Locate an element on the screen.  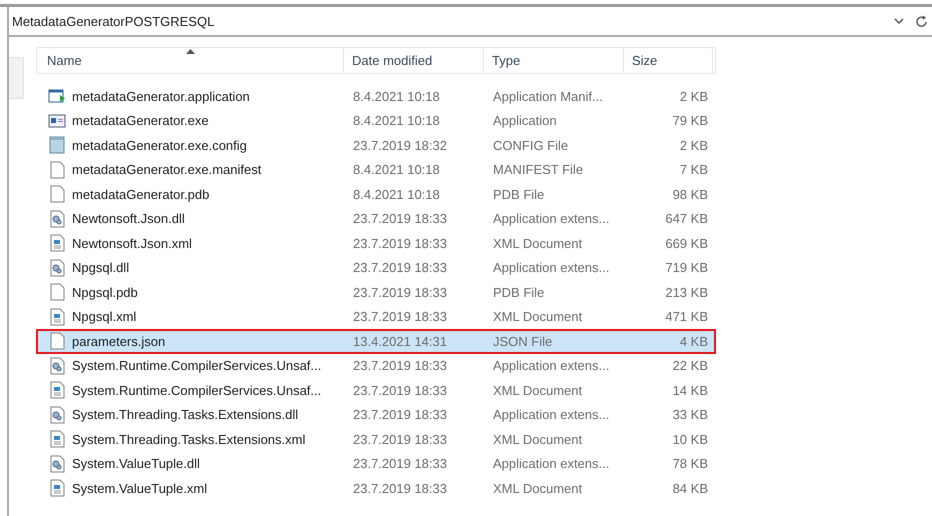
column-header: Name is located at coordinates (190, 60).